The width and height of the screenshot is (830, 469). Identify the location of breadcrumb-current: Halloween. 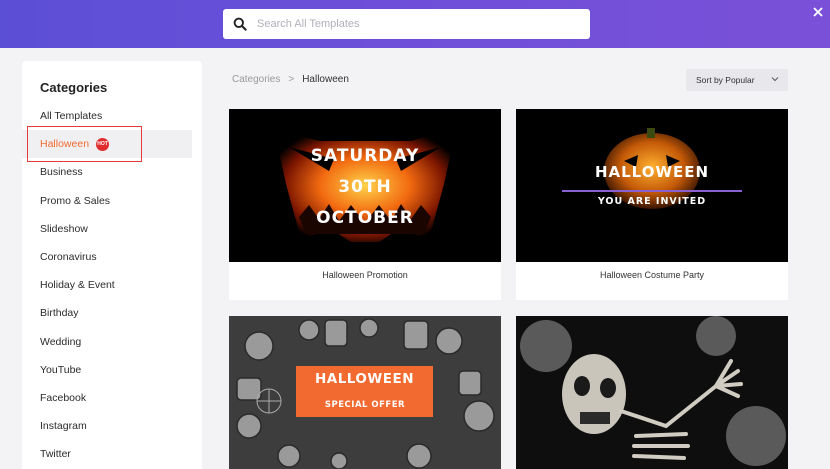
(325, 79).